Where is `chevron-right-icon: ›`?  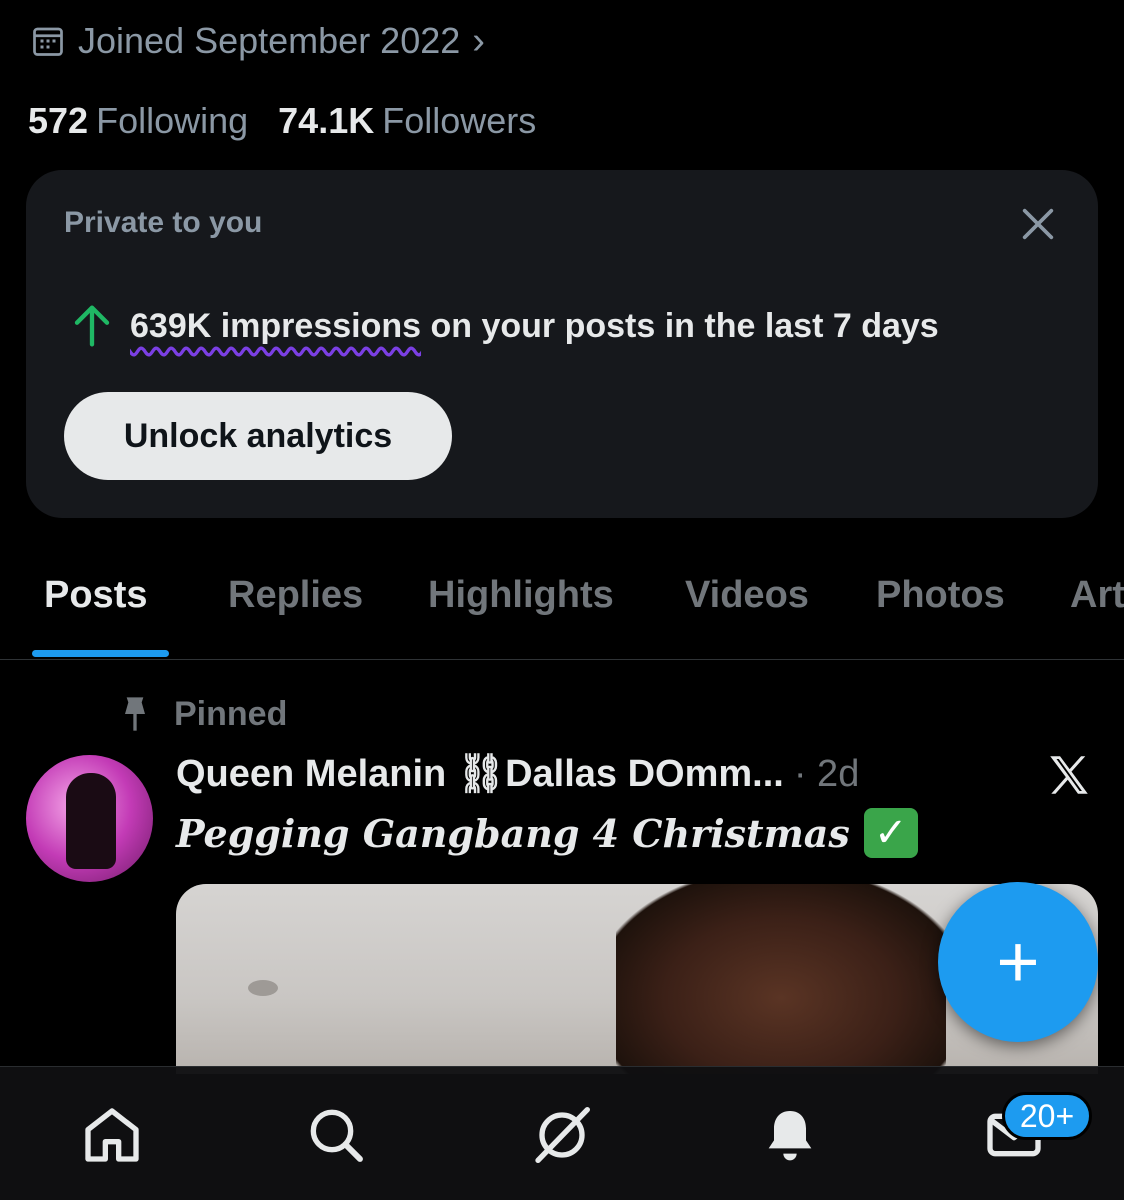
chevron-right-icon: › is located at coordinates (478, 40).